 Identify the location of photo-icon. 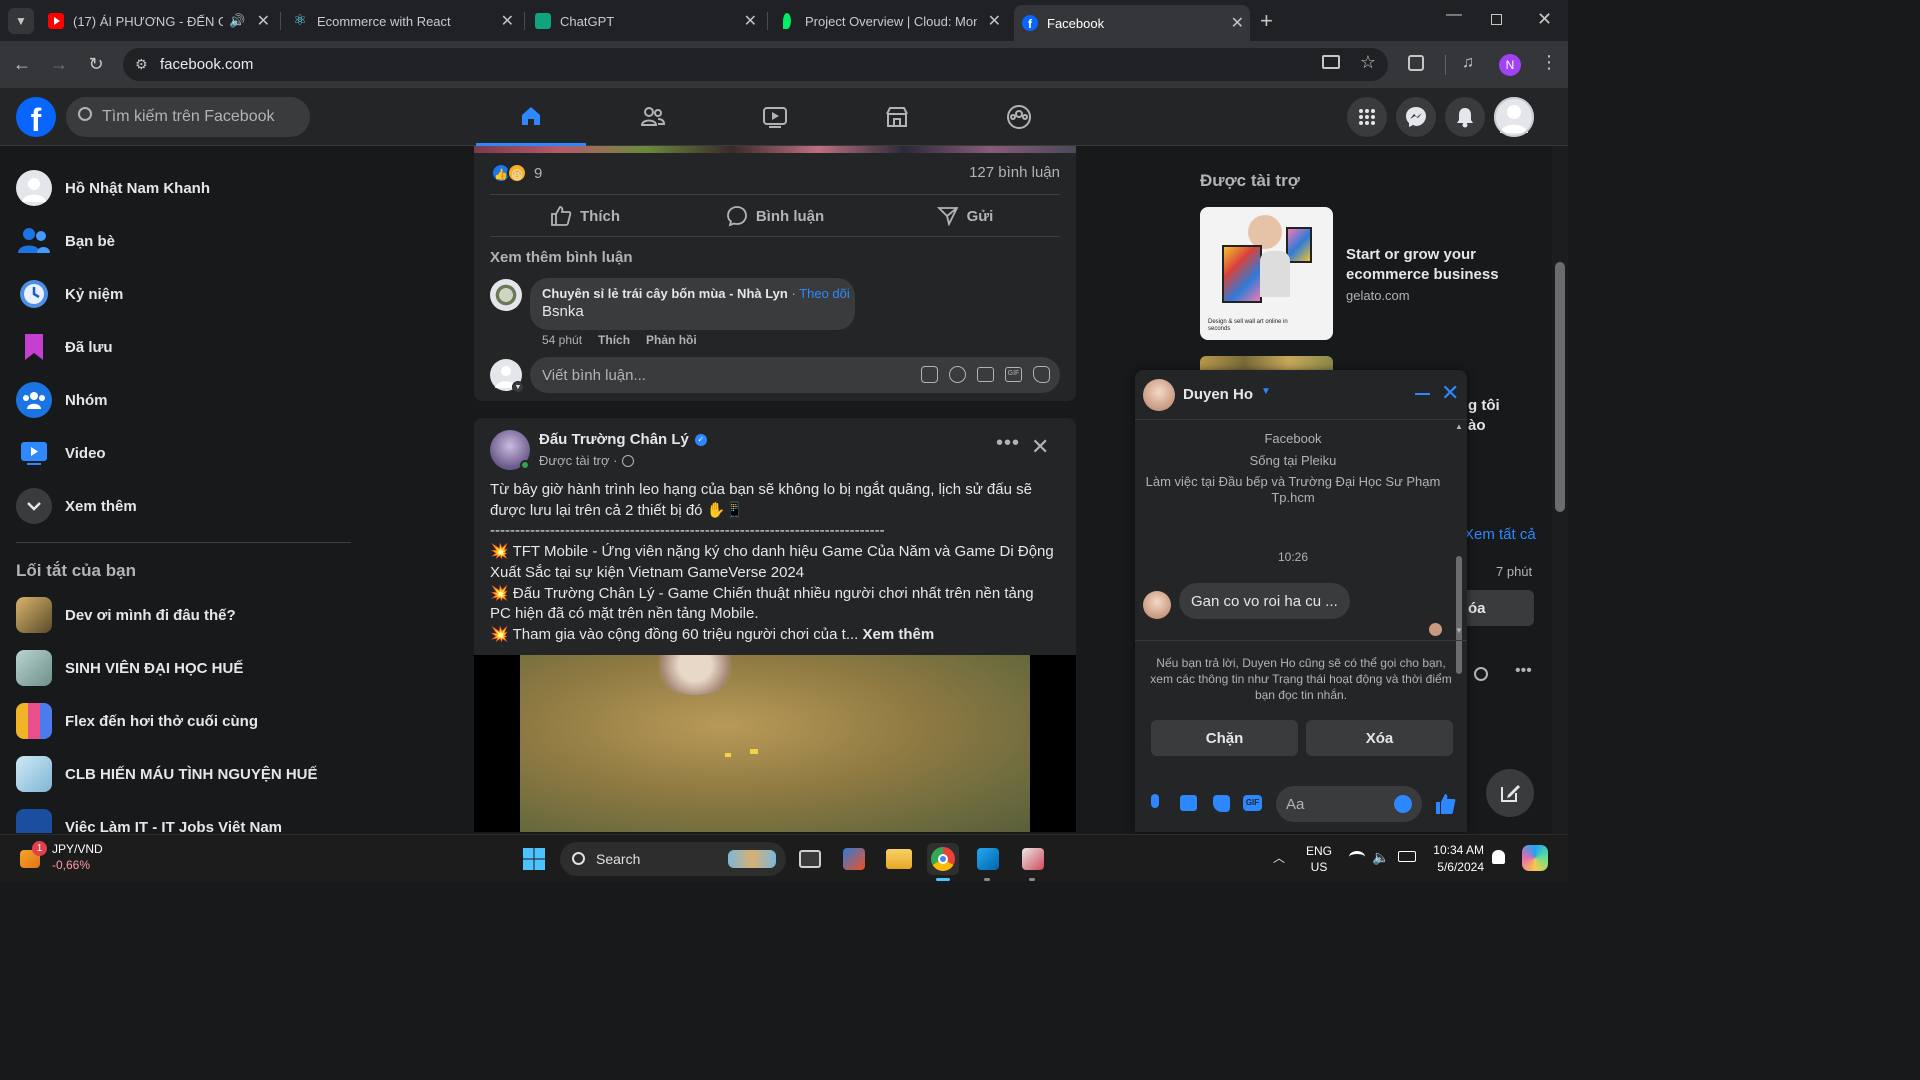
(1188, 803).